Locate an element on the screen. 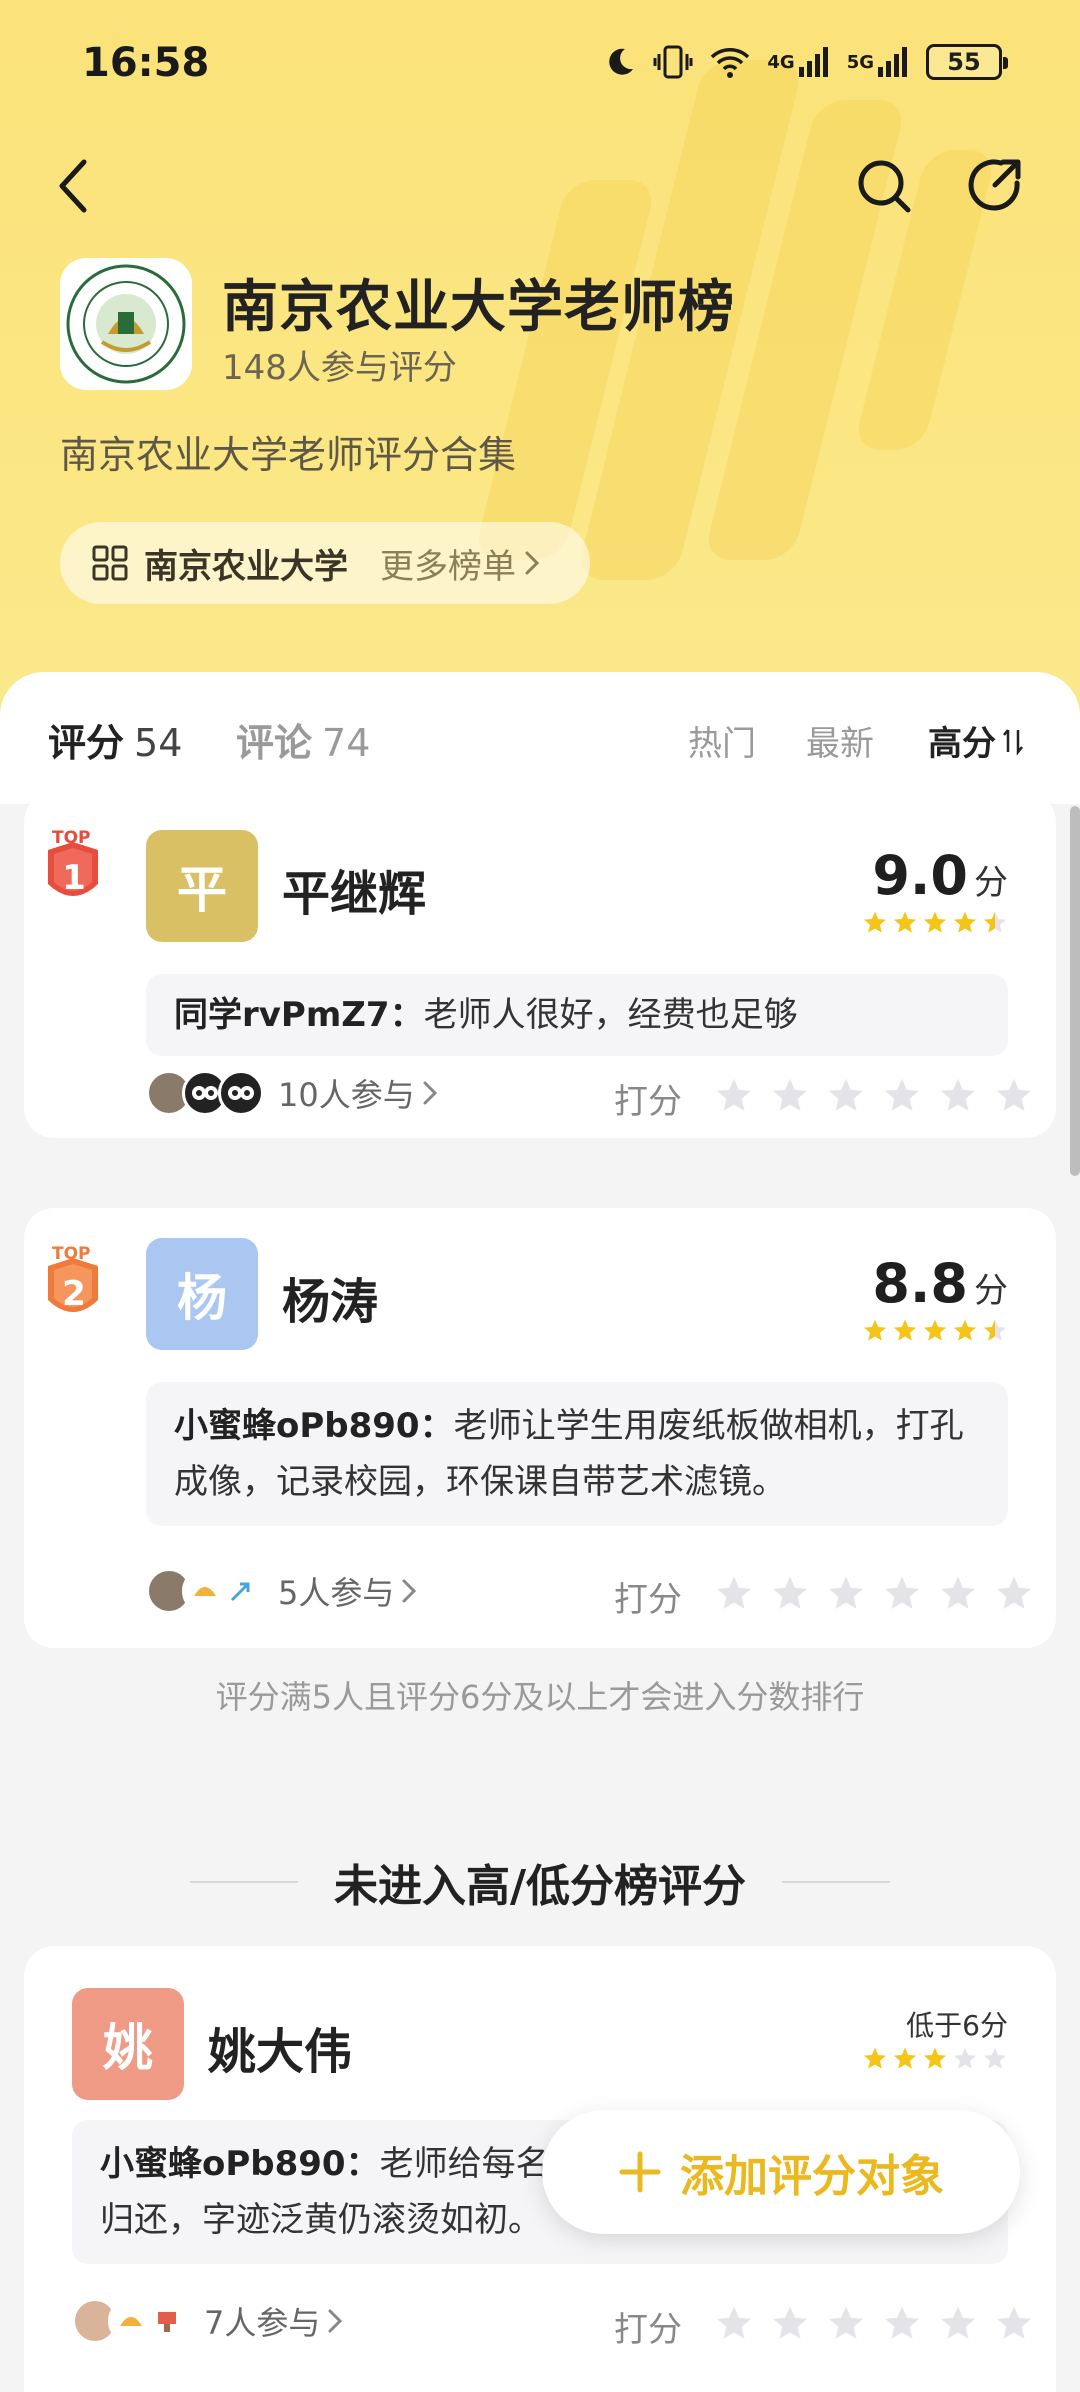  tab-comment-count: 74 is located at coordinates (346, 743).